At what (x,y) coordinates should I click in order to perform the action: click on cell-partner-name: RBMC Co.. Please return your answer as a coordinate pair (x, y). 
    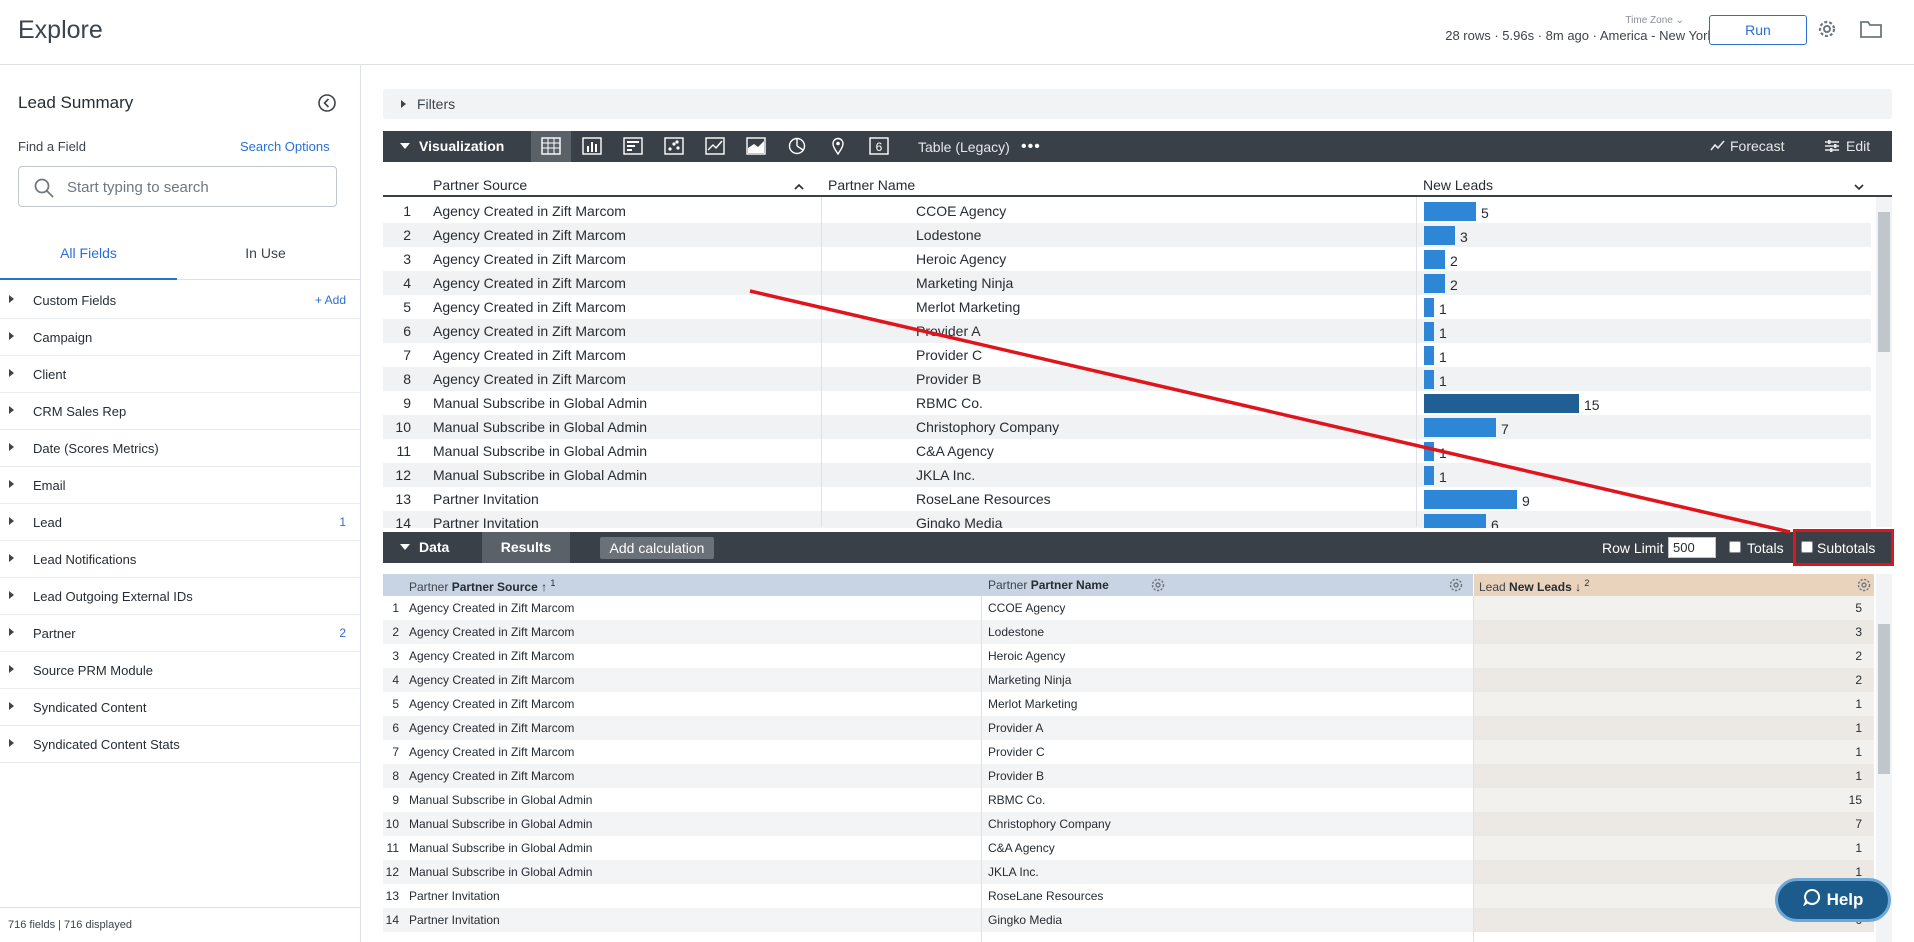
    Looking at the image, I should click on (949, 403).